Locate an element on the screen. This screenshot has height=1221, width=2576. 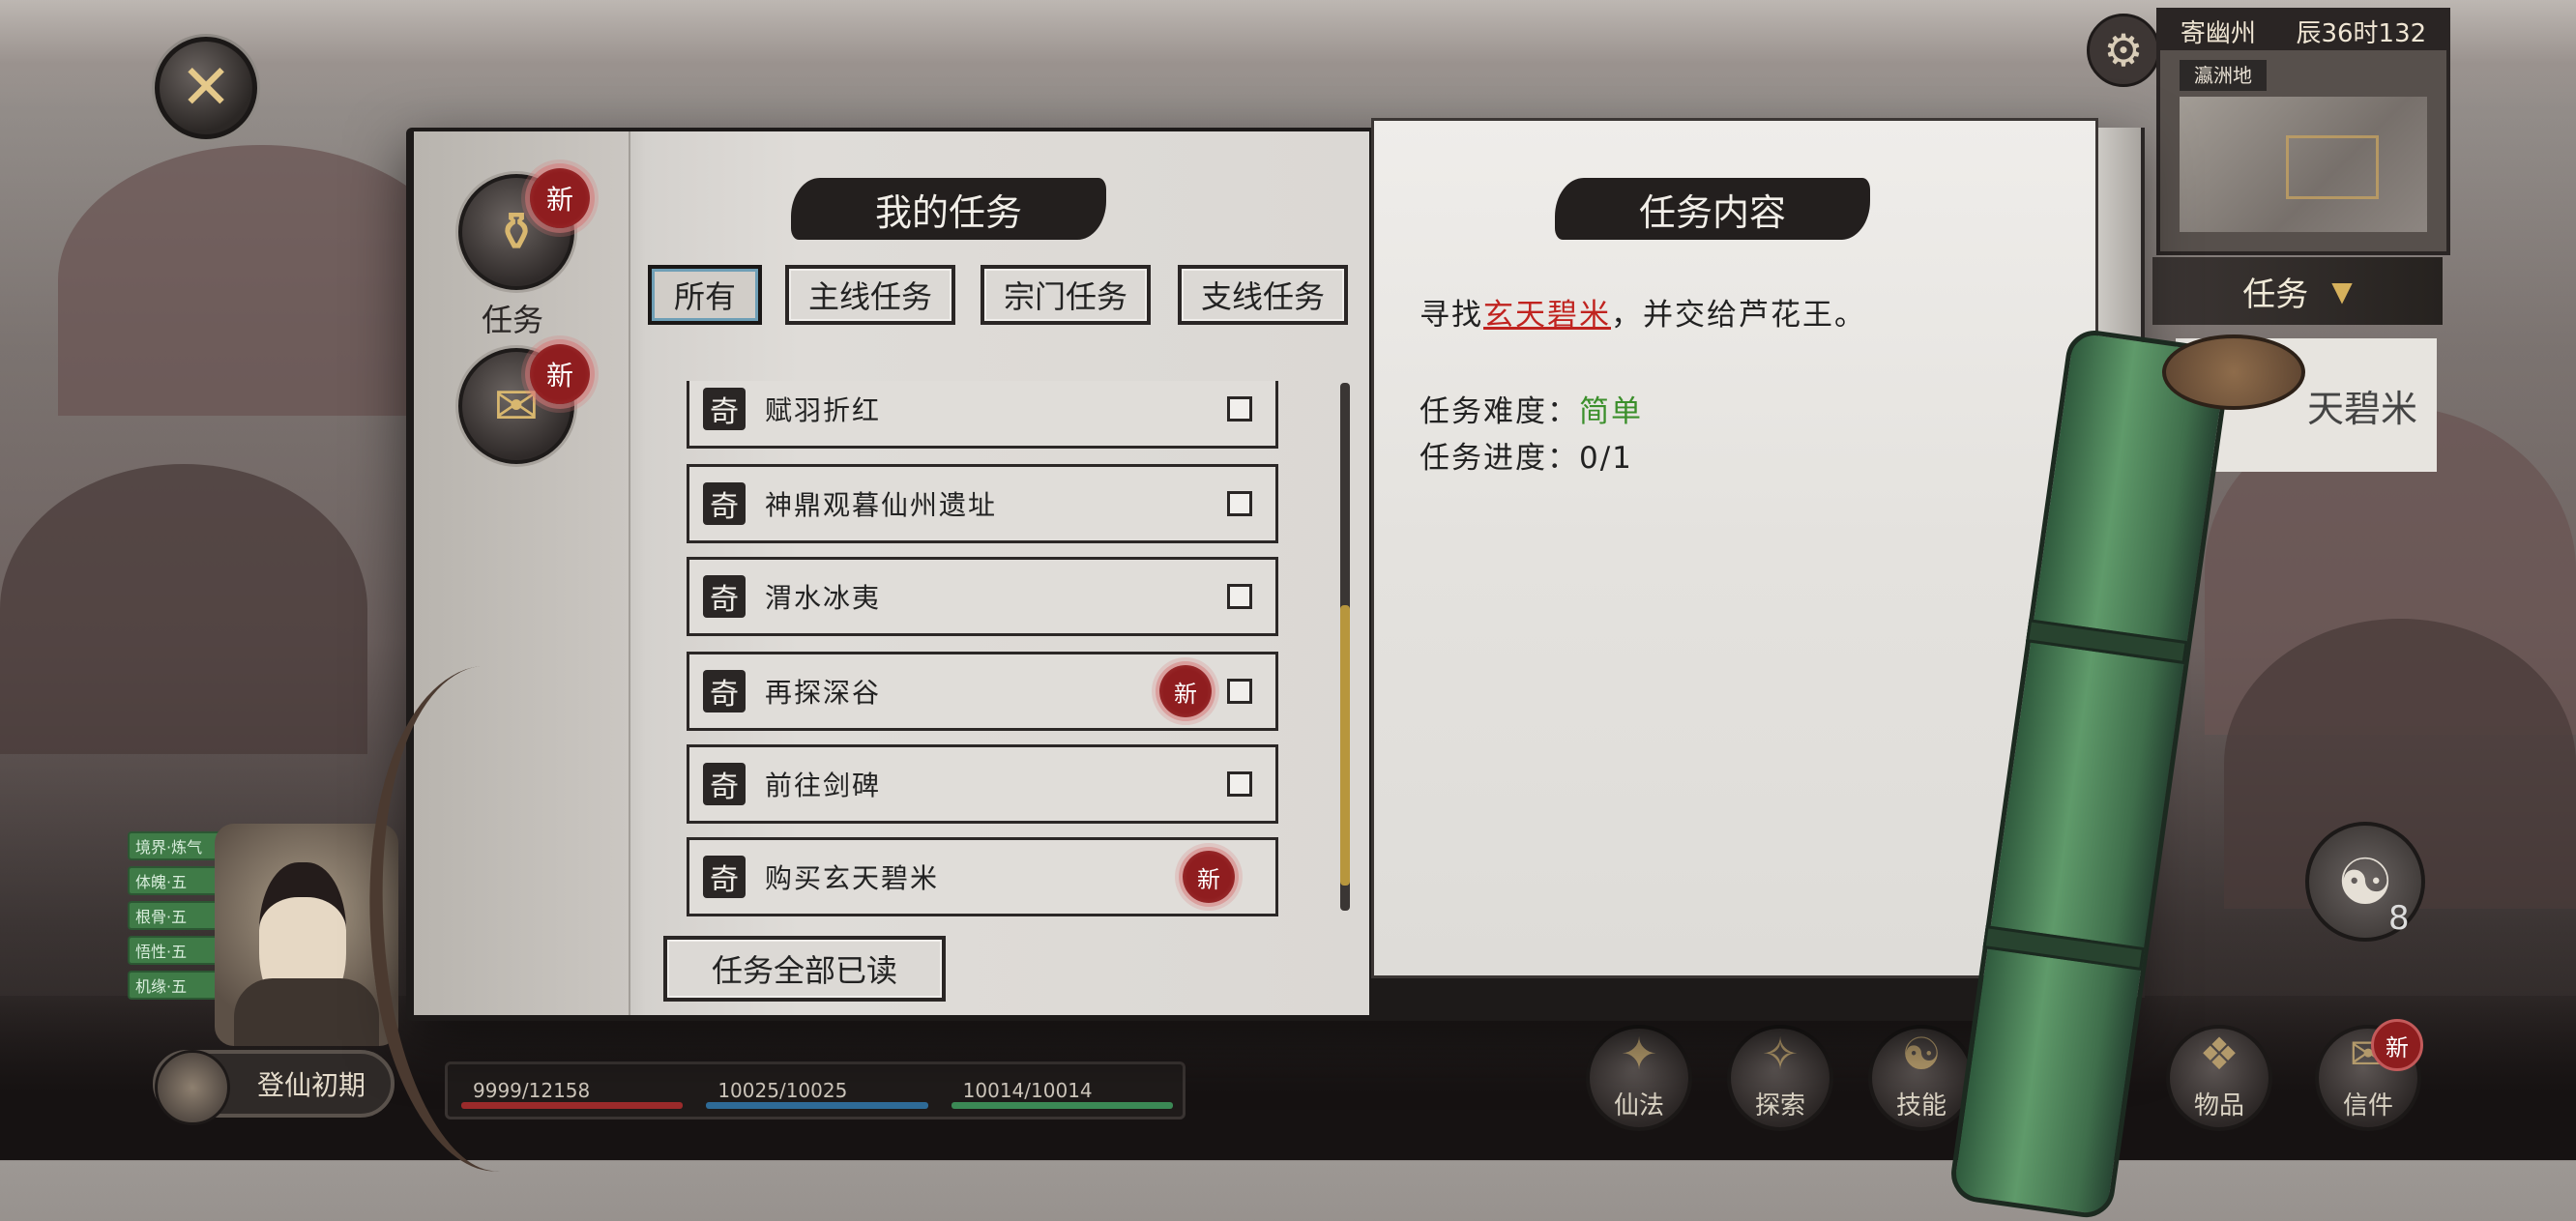
task-tracker-tab: 任务 ▼ is located at coordinates (2297, 291).